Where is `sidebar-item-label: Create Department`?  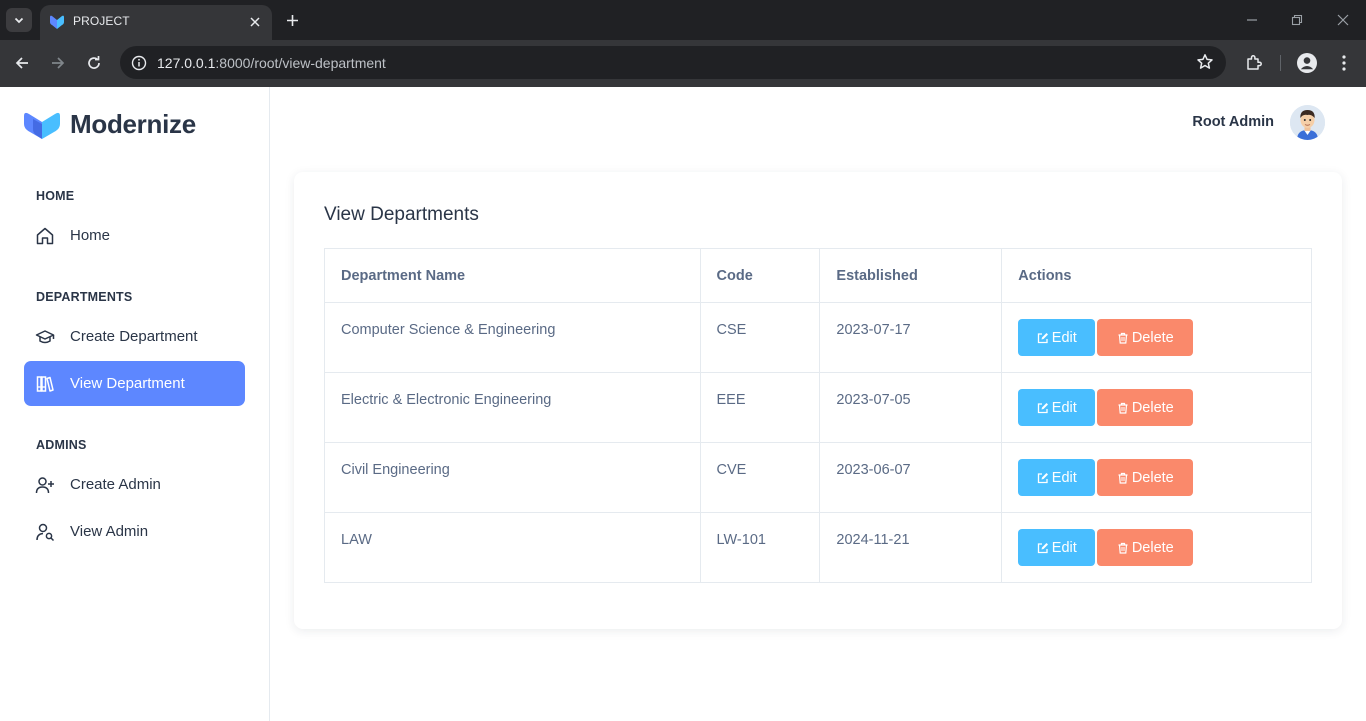 sidebar-item-label: Create Department is located at coordinates (134, 336).